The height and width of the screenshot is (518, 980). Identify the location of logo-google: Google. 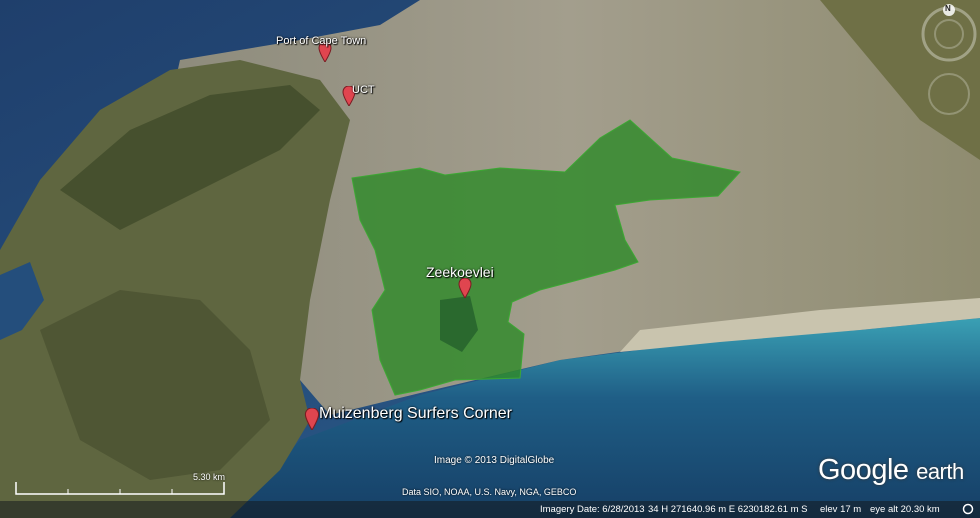
(863, 470).